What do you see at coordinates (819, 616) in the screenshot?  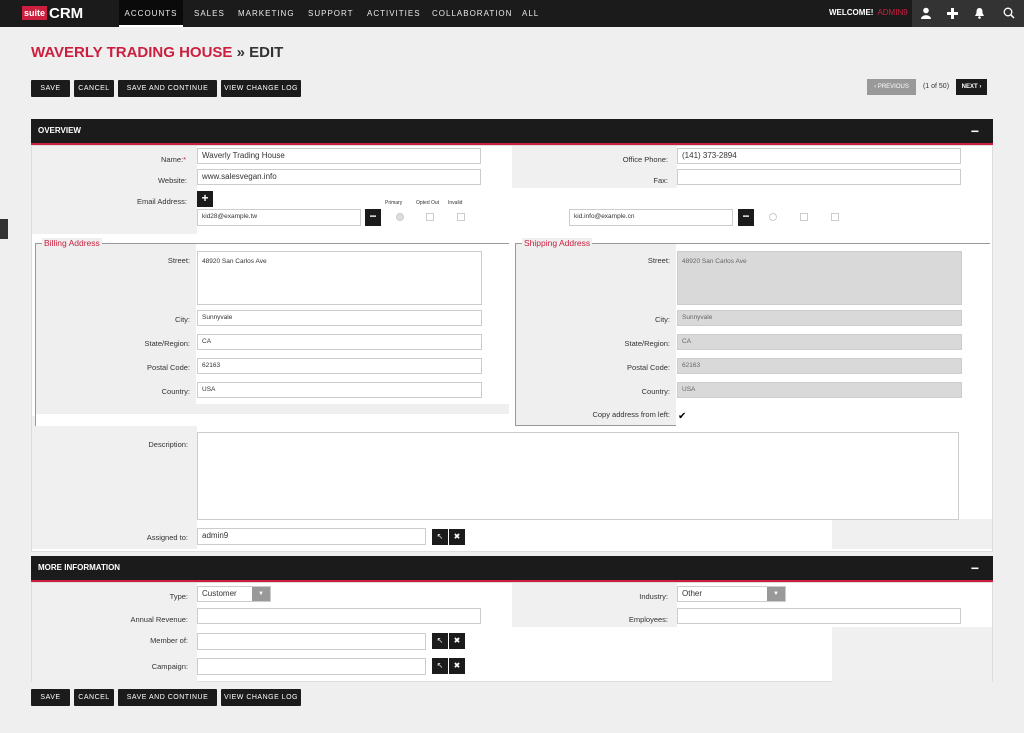 I see `employees-input` at bounding box center [819, 616].